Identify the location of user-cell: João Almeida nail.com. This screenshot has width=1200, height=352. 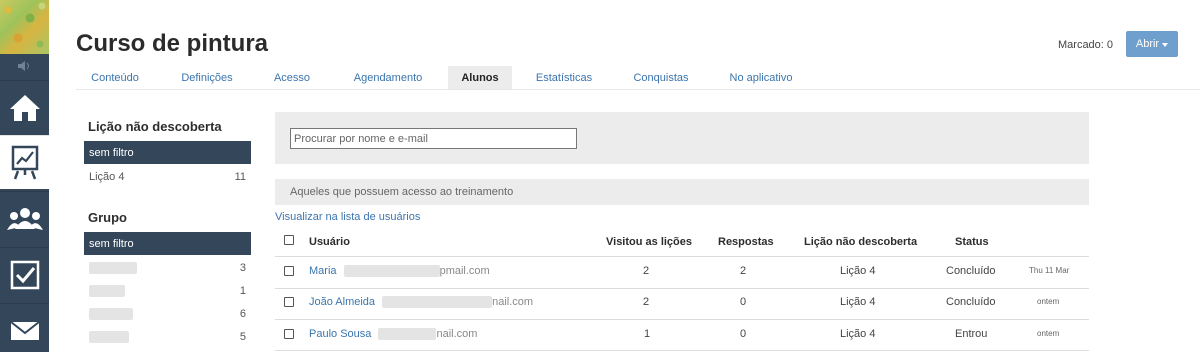
(421, 302).